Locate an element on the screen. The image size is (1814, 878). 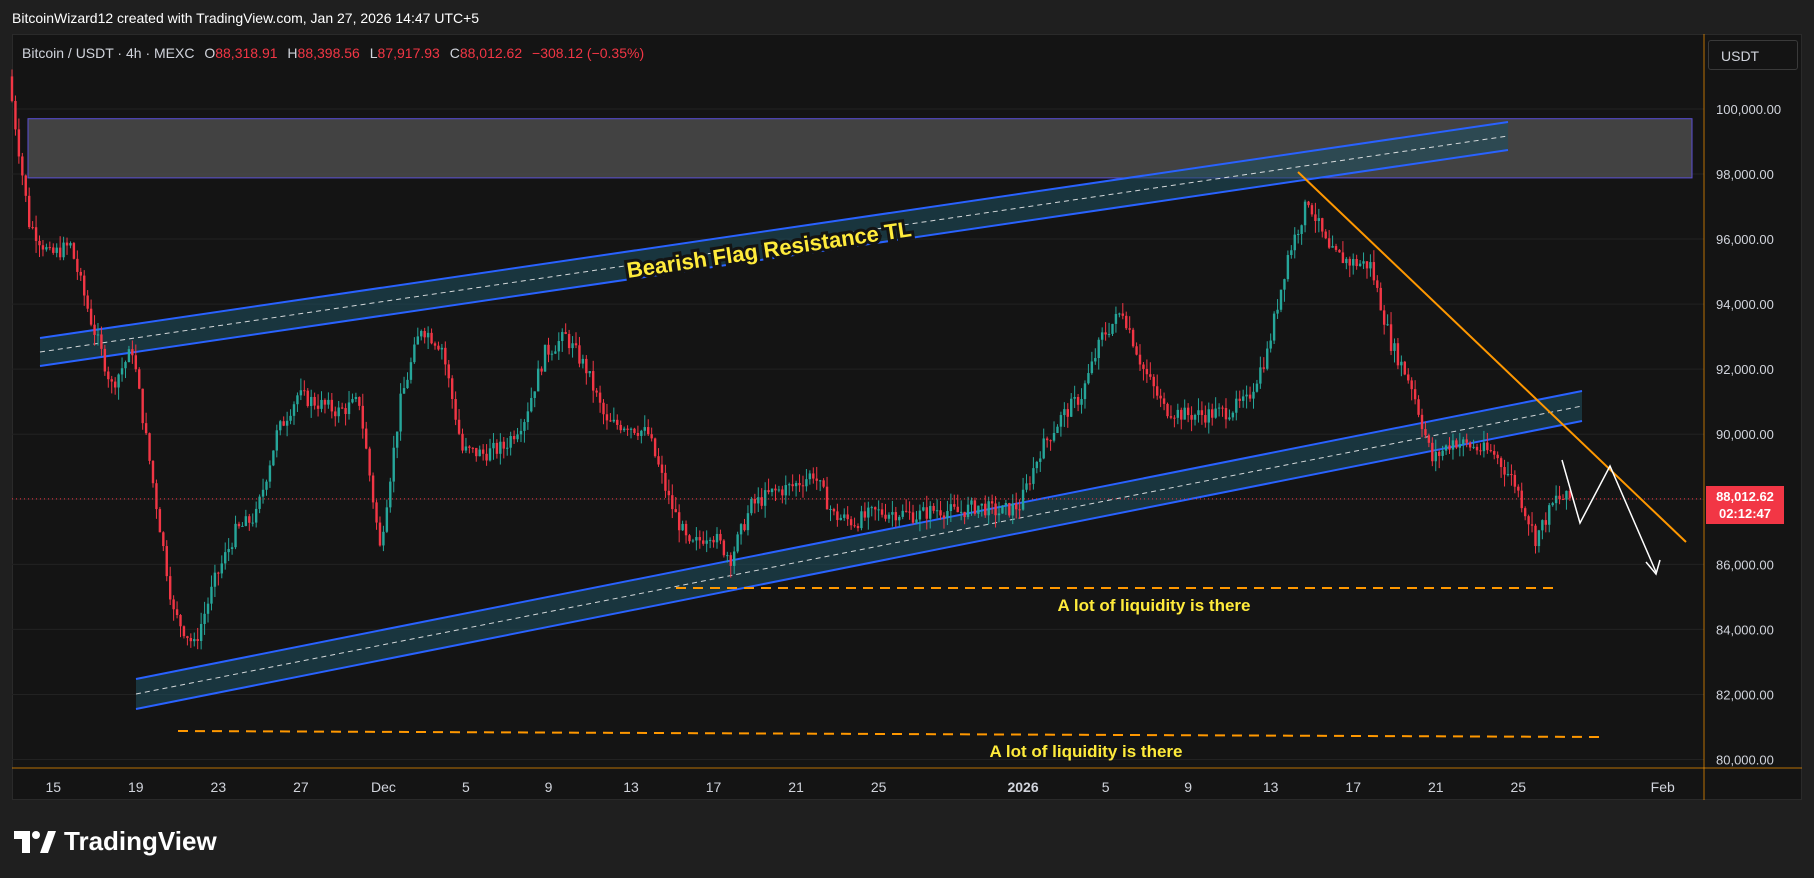
x-tick-label: Dec is located at coordinates (383, 787).